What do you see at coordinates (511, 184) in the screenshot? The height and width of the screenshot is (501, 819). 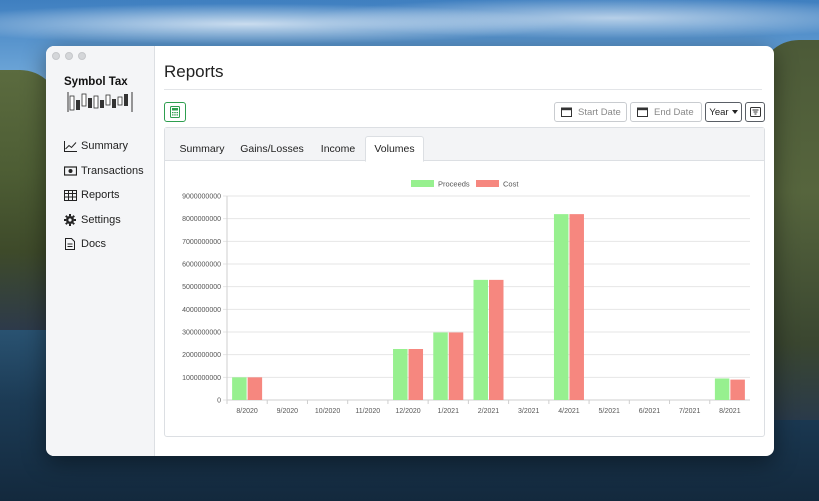 I see `legend-label: Cost` at bounding box center [511, 184].